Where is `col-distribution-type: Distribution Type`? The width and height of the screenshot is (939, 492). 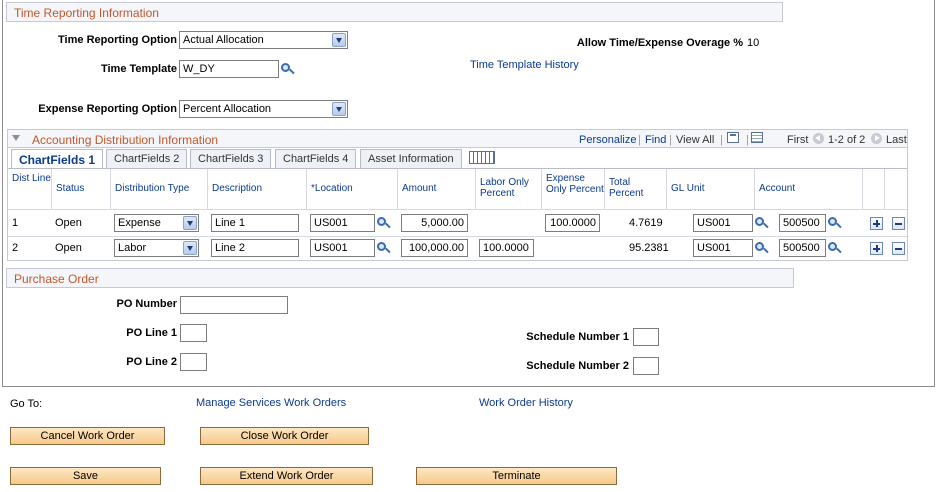
col-distribution-type: Distribution Type is located at coordinates (159, 189).